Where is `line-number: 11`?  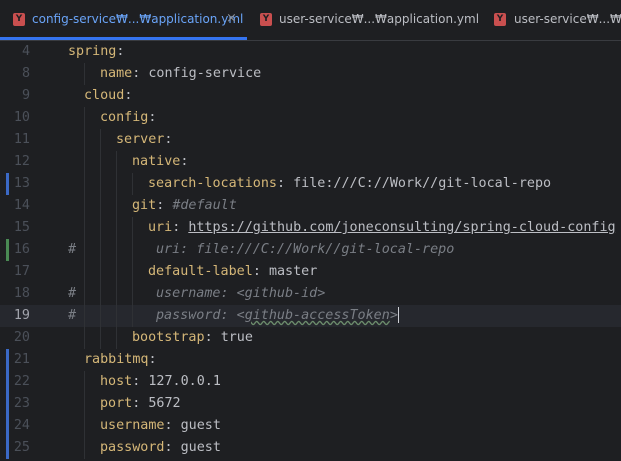
line-number: 11 is located at coordinates (21, 139).